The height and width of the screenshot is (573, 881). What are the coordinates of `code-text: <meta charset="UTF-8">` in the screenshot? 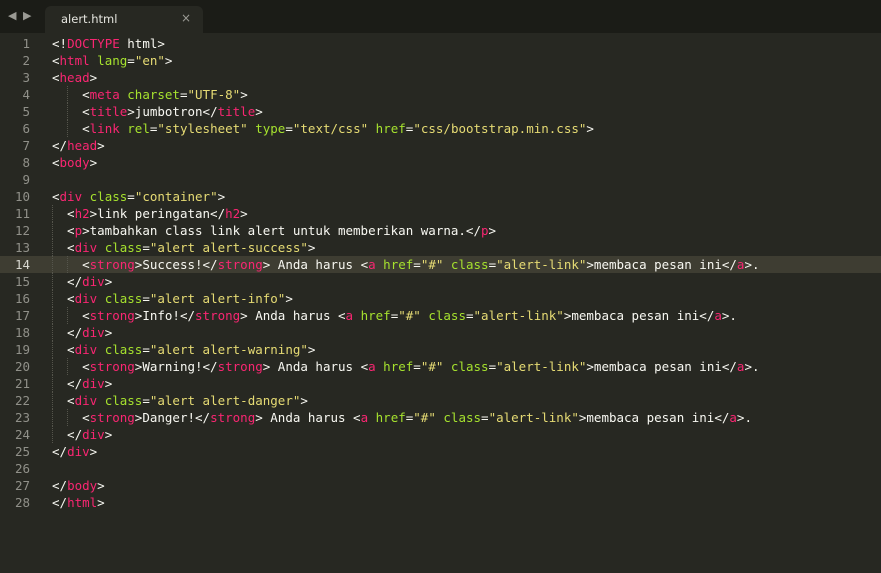 It's located at (150, 94).